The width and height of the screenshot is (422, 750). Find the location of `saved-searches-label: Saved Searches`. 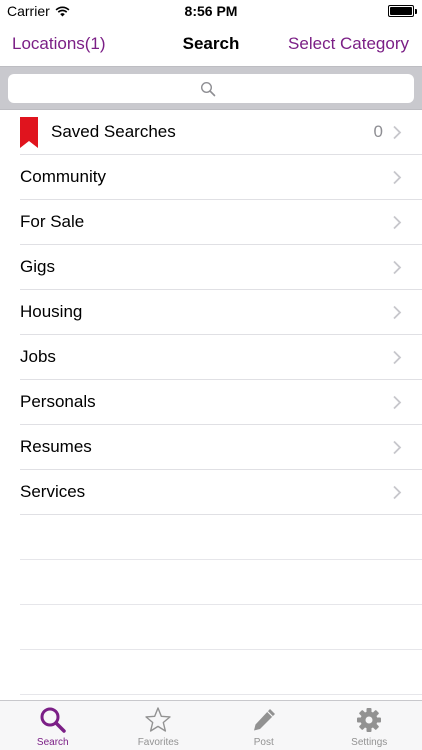

saved-searches-label: Saved Searches is located at coordinates (113, 131).